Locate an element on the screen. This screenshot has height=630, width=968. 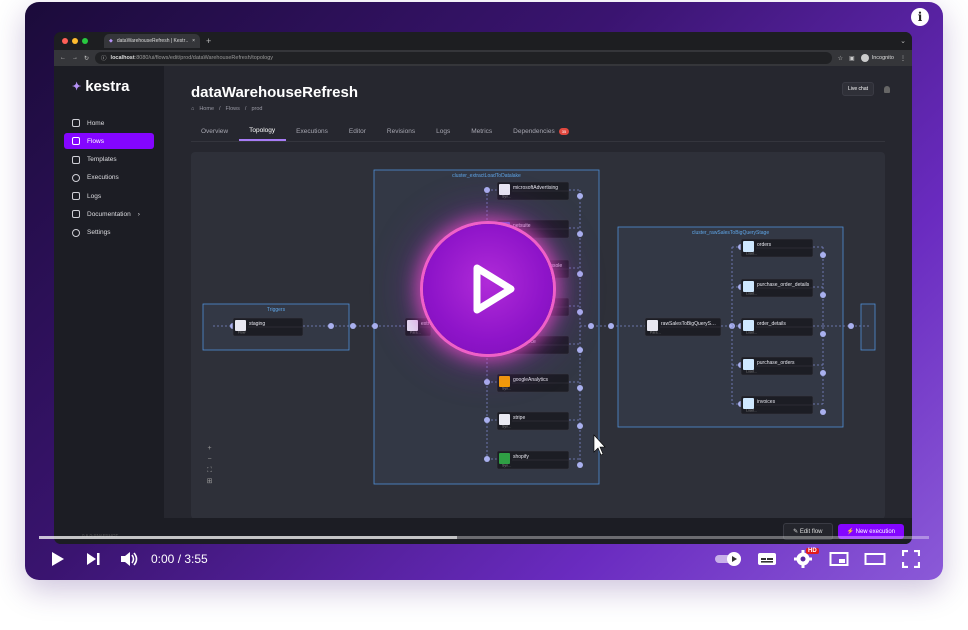
templates-icon is located at coordinates (76, 159).